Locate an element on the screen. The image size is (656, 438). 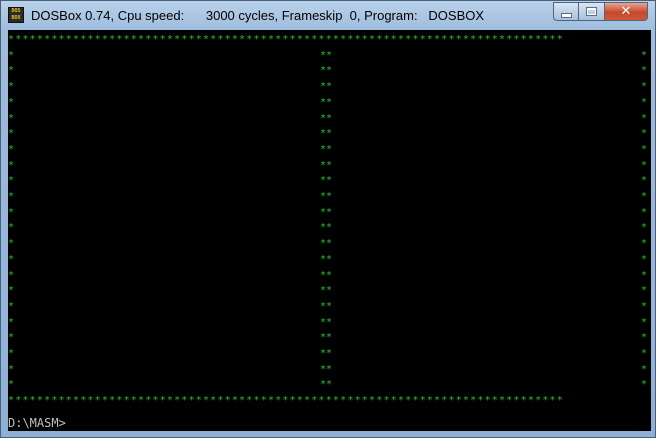
minimize-button is located at coordinates (566, 11).